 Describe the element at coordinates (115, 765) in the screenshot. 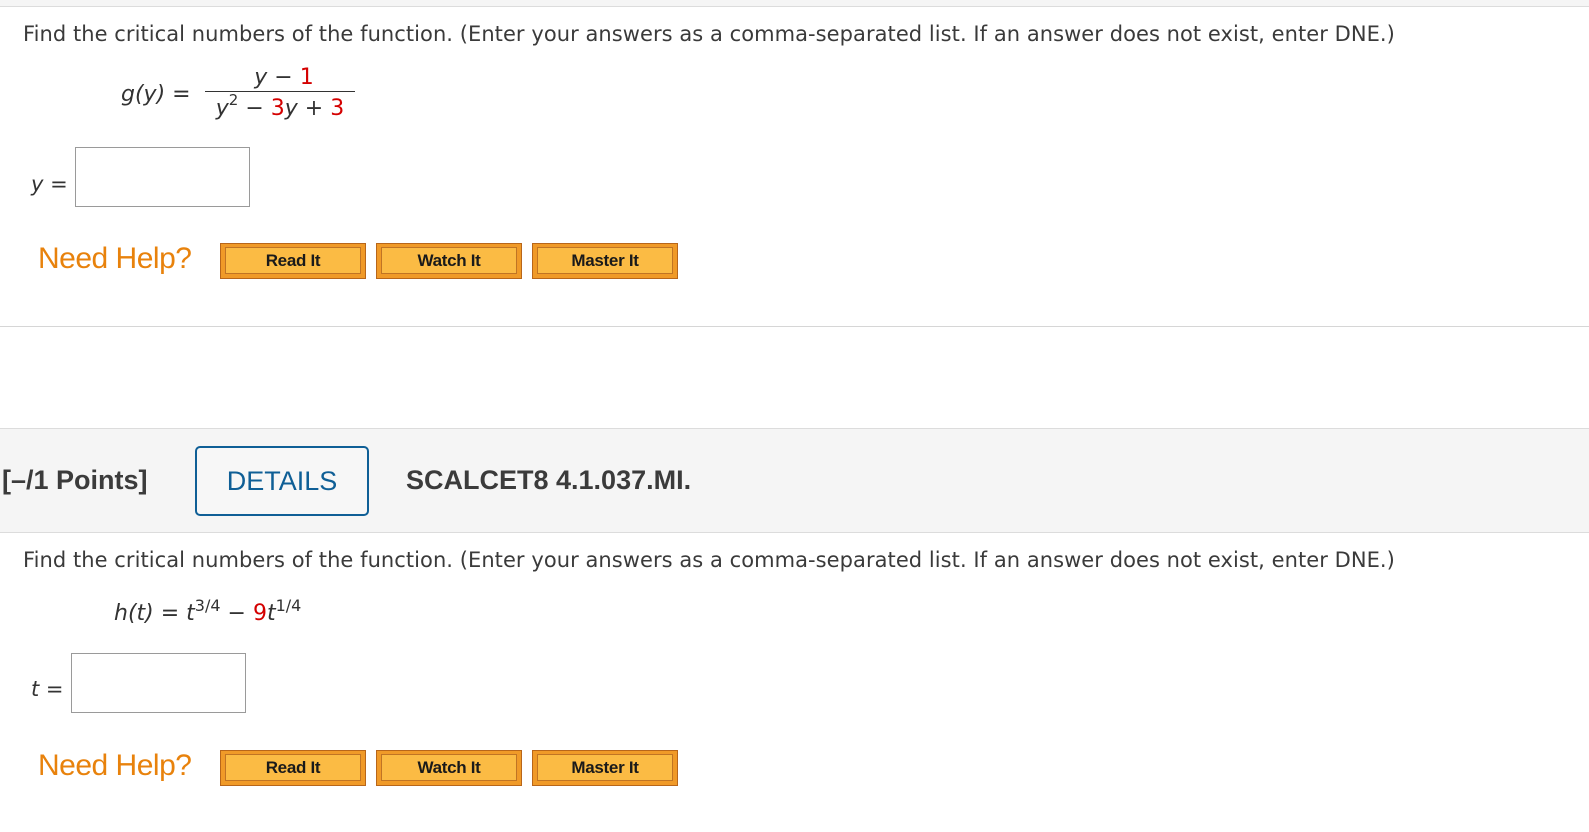

I see `need-help-label-2: Need Help?` at that location.